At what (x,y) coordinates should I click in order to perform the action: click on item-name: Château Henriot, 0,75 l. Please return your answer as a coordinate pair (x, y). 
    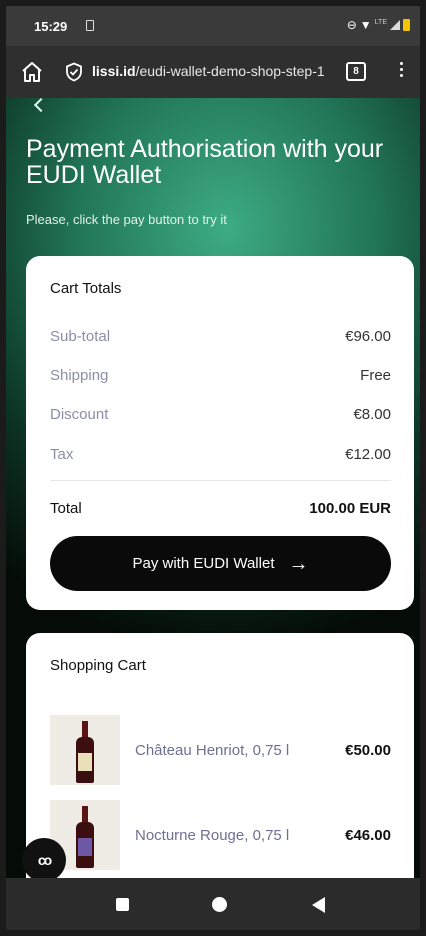
    Looking at the image, I should click on (212, 750).